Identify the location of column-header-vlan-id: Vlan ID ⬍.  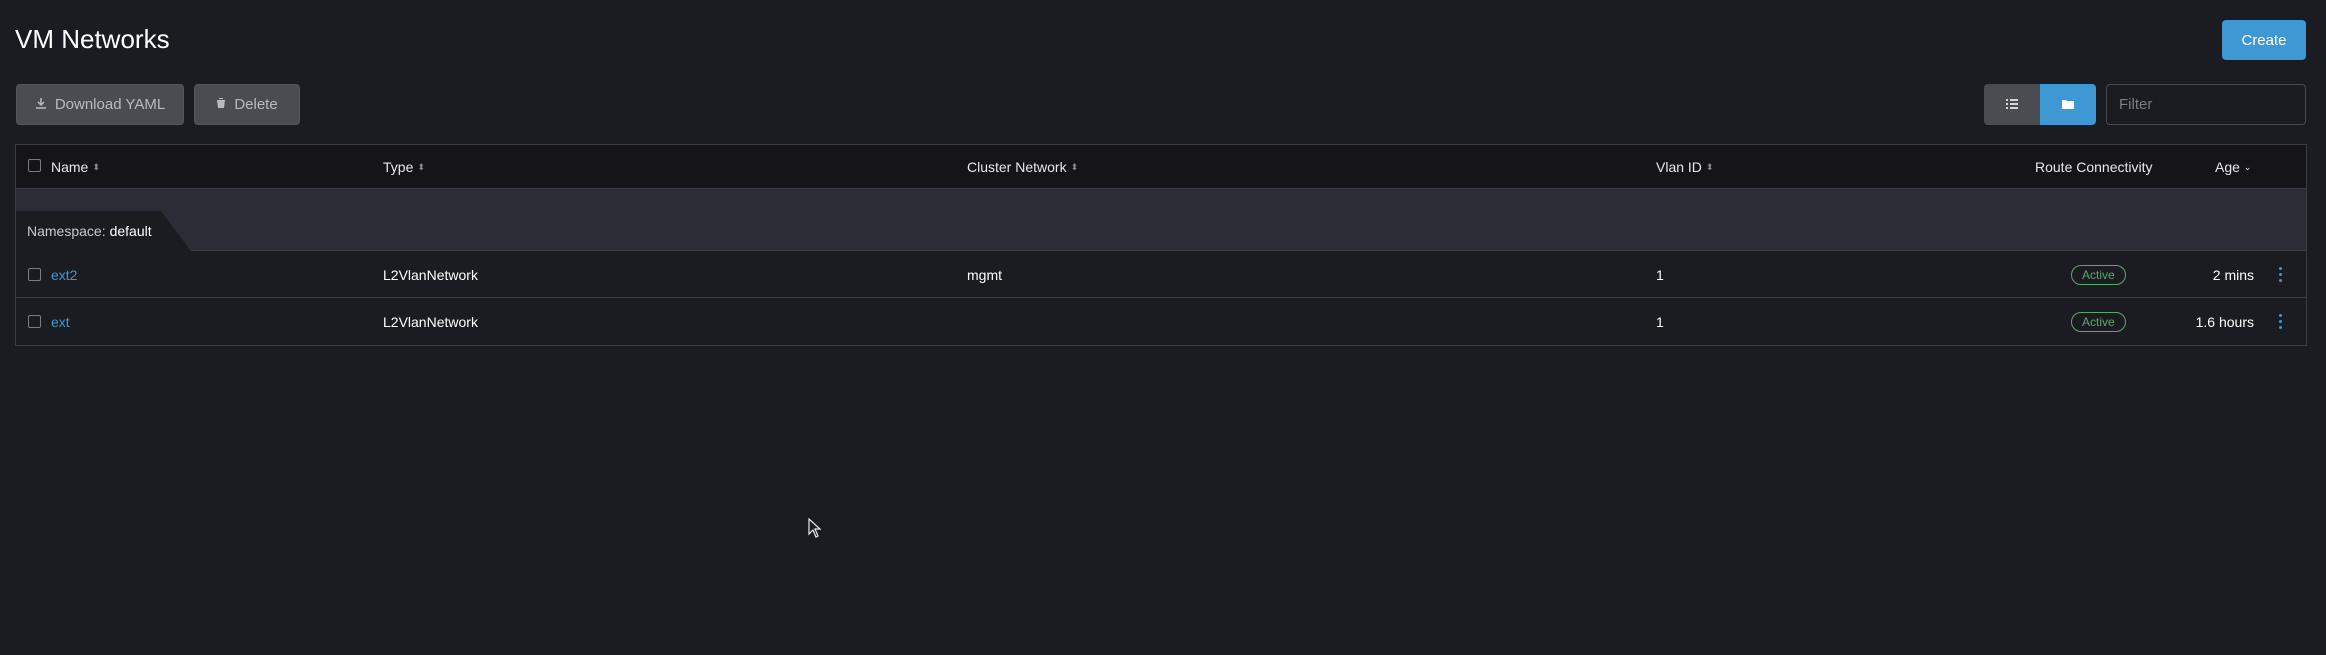
(1684, 167).